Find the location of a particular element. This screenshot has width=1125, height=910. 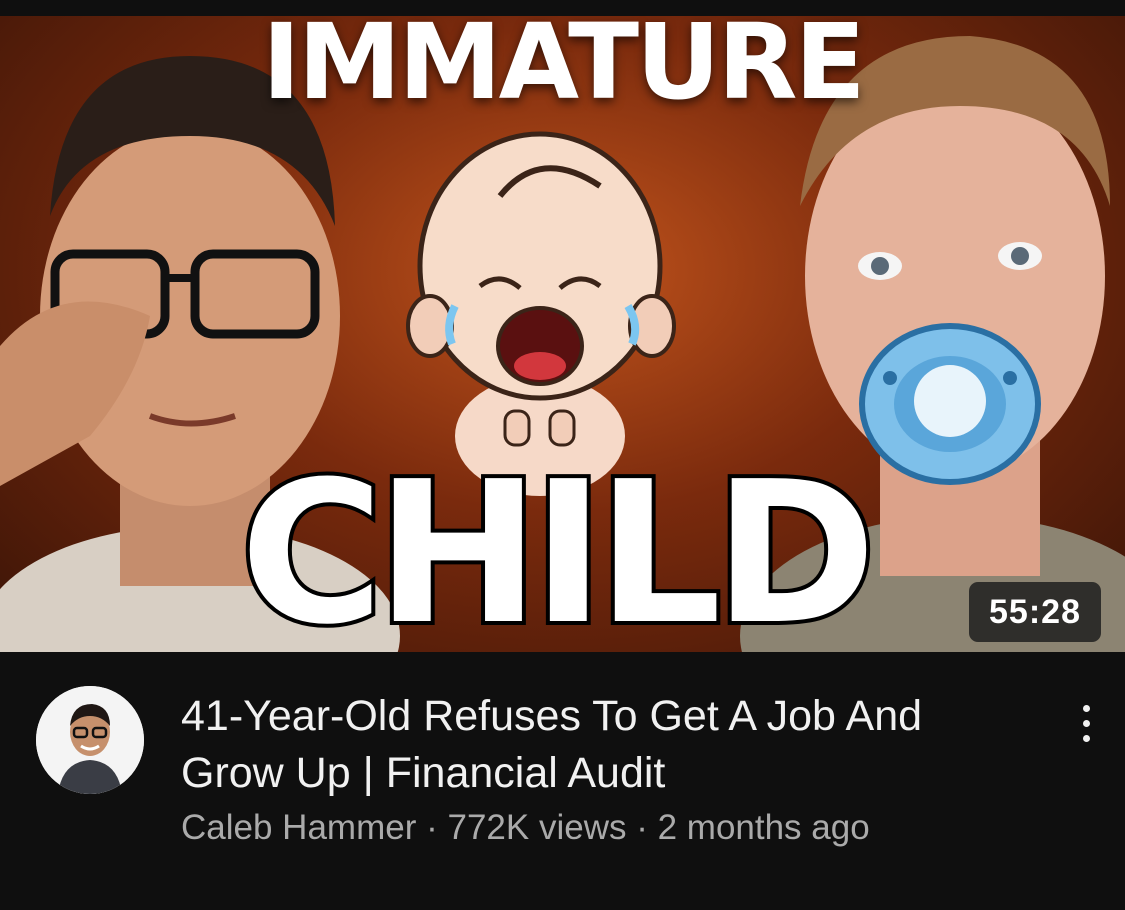

pacifier-illustration is located at coordinates (950, 404).